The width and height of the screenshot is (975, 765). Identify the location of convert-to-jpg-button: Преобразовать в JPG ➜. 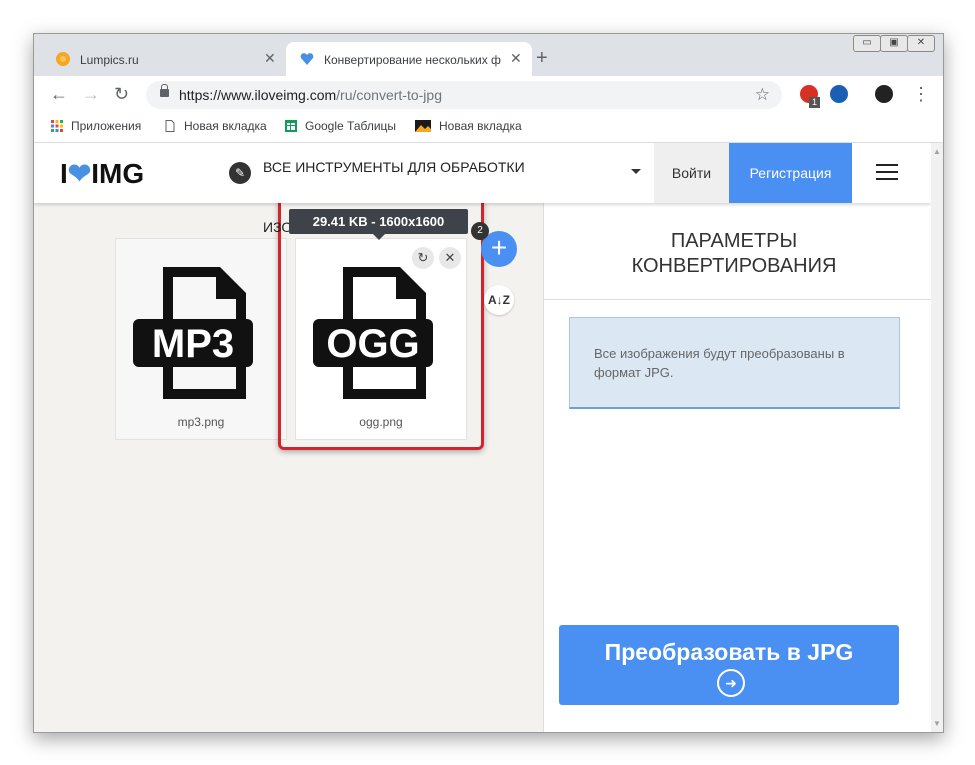
(729, 665).